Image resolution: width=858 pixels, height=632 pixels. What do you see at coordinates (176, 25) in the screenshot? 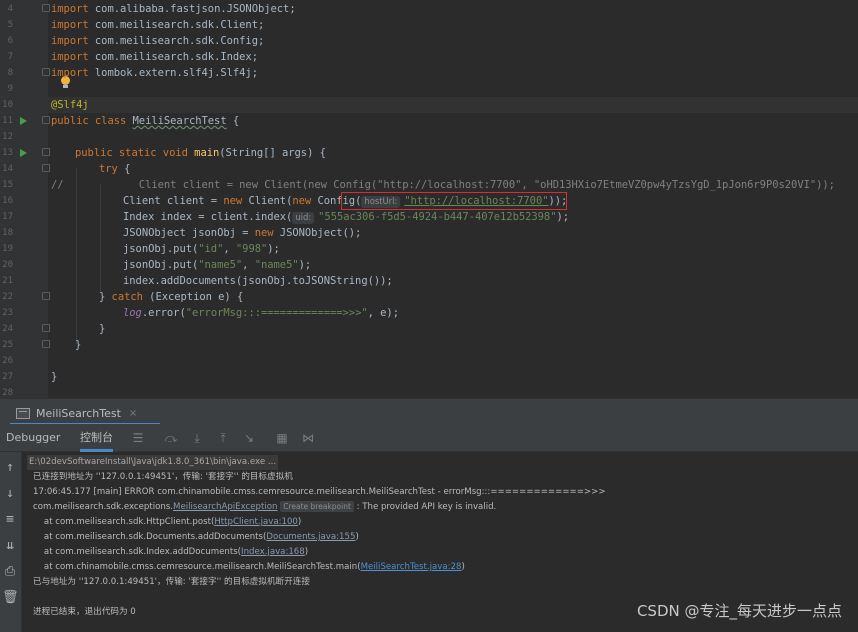
I see `import-path: com.meilisearch.sdk.Client;` at bounding box center [176, 25].